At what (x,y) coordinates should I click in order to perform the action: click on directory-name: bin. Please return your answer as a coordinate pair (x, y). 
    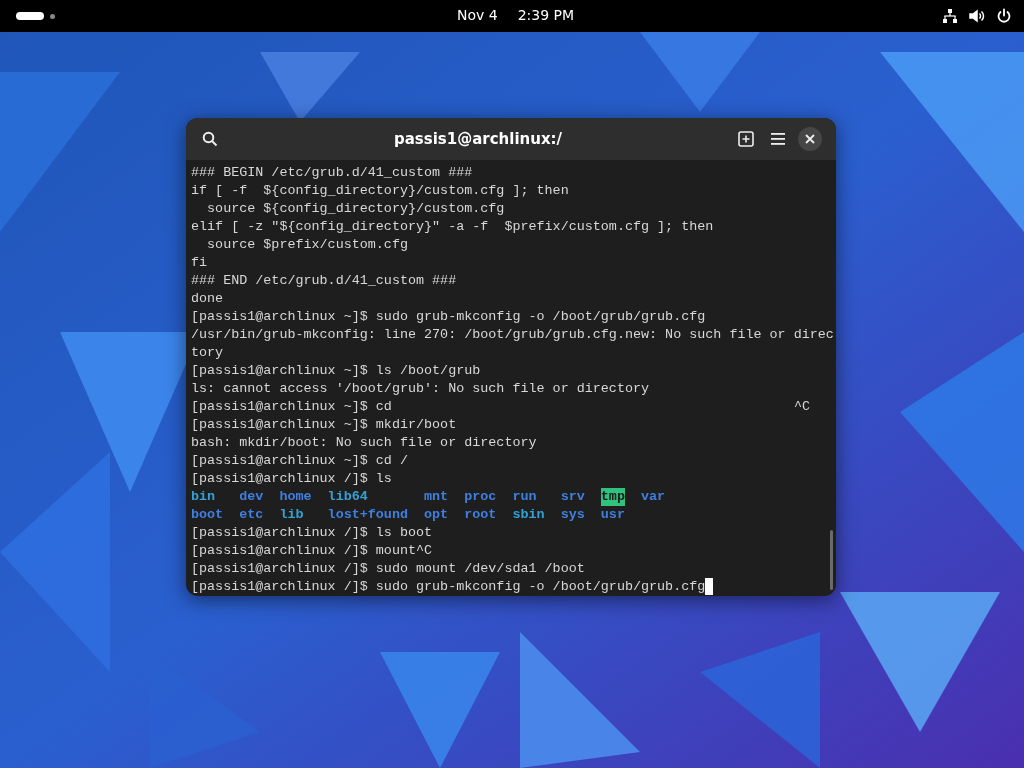
    Looking at the image, I should click on (203, 497).